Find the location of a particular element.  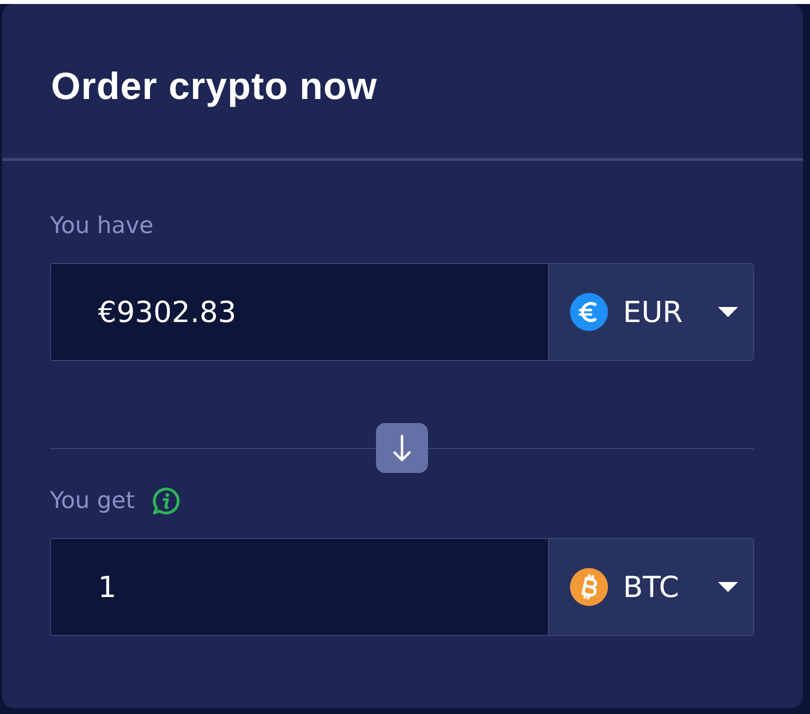

down-arrow-icon is located at coordinates (402, 448).